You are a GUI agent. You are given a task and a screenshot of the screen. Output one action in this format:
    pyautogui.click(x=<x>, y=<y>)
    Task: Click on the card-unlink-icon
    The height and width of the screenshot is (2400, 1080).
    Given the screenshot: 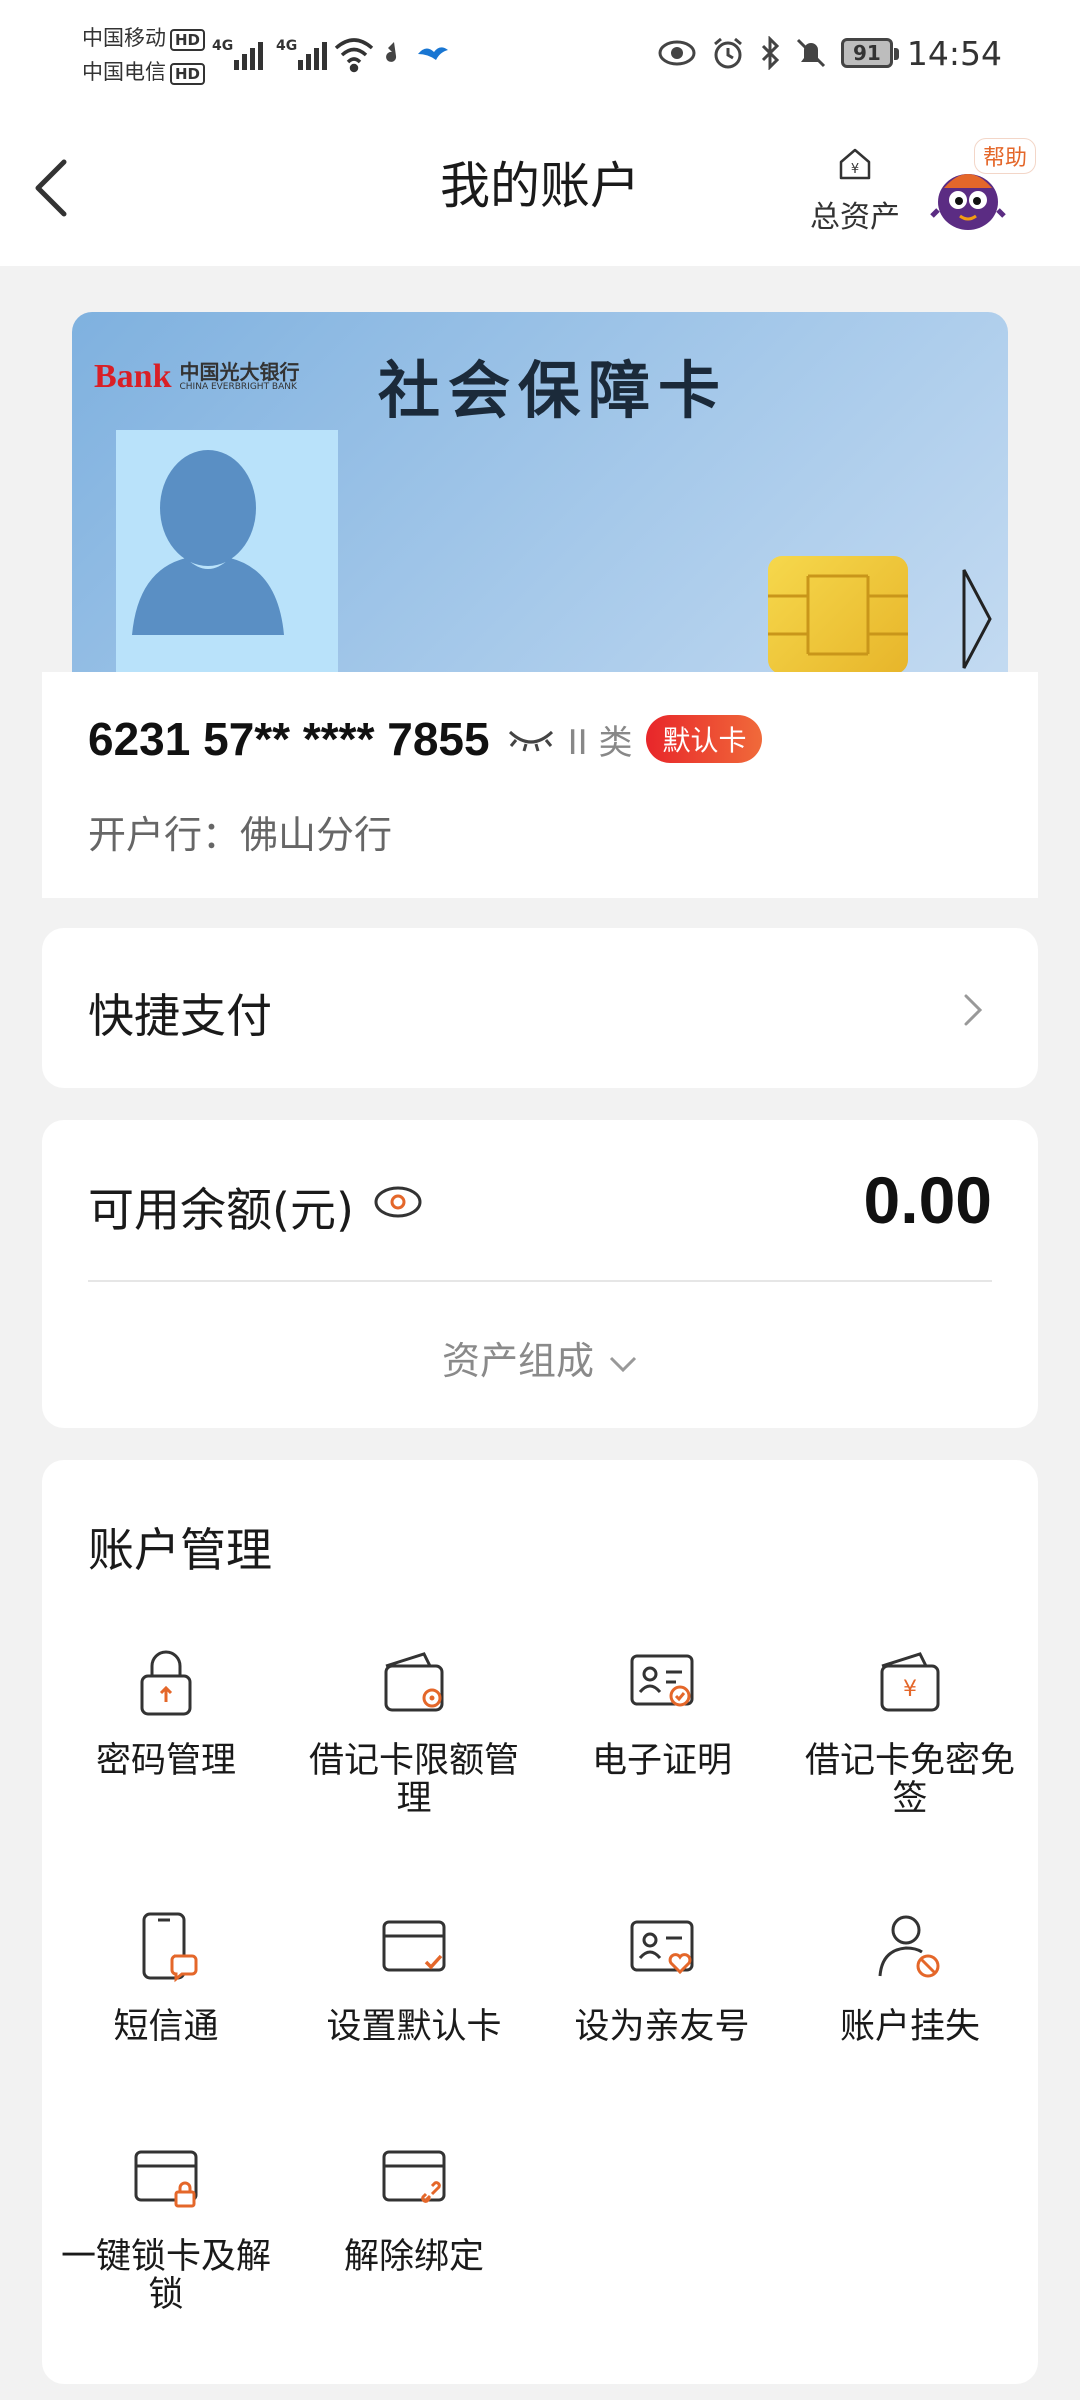 What is the action you would take?
    pyautogui.click(x=414, y=2177)
    